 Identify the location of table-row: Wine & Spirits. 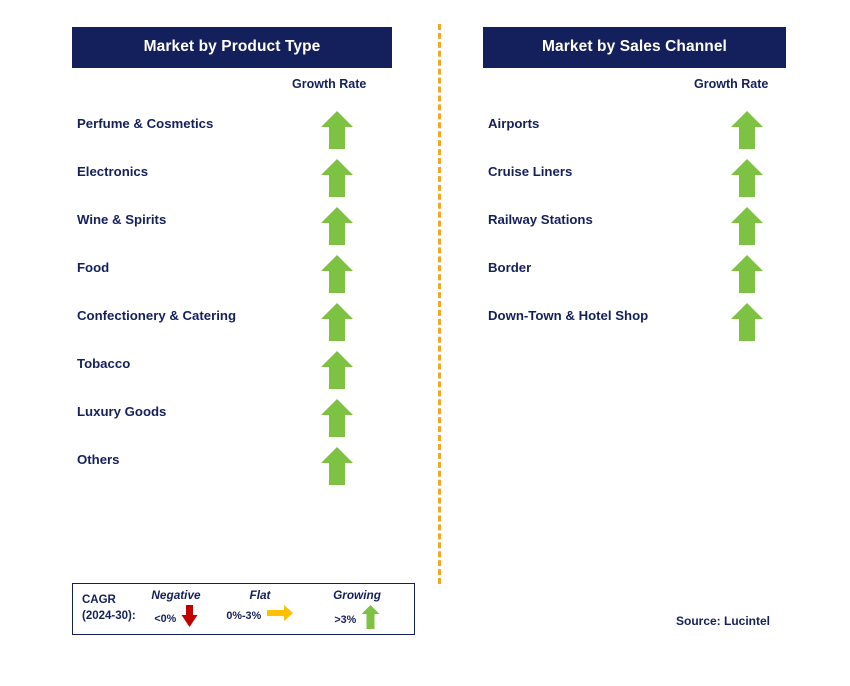
(232, 230).